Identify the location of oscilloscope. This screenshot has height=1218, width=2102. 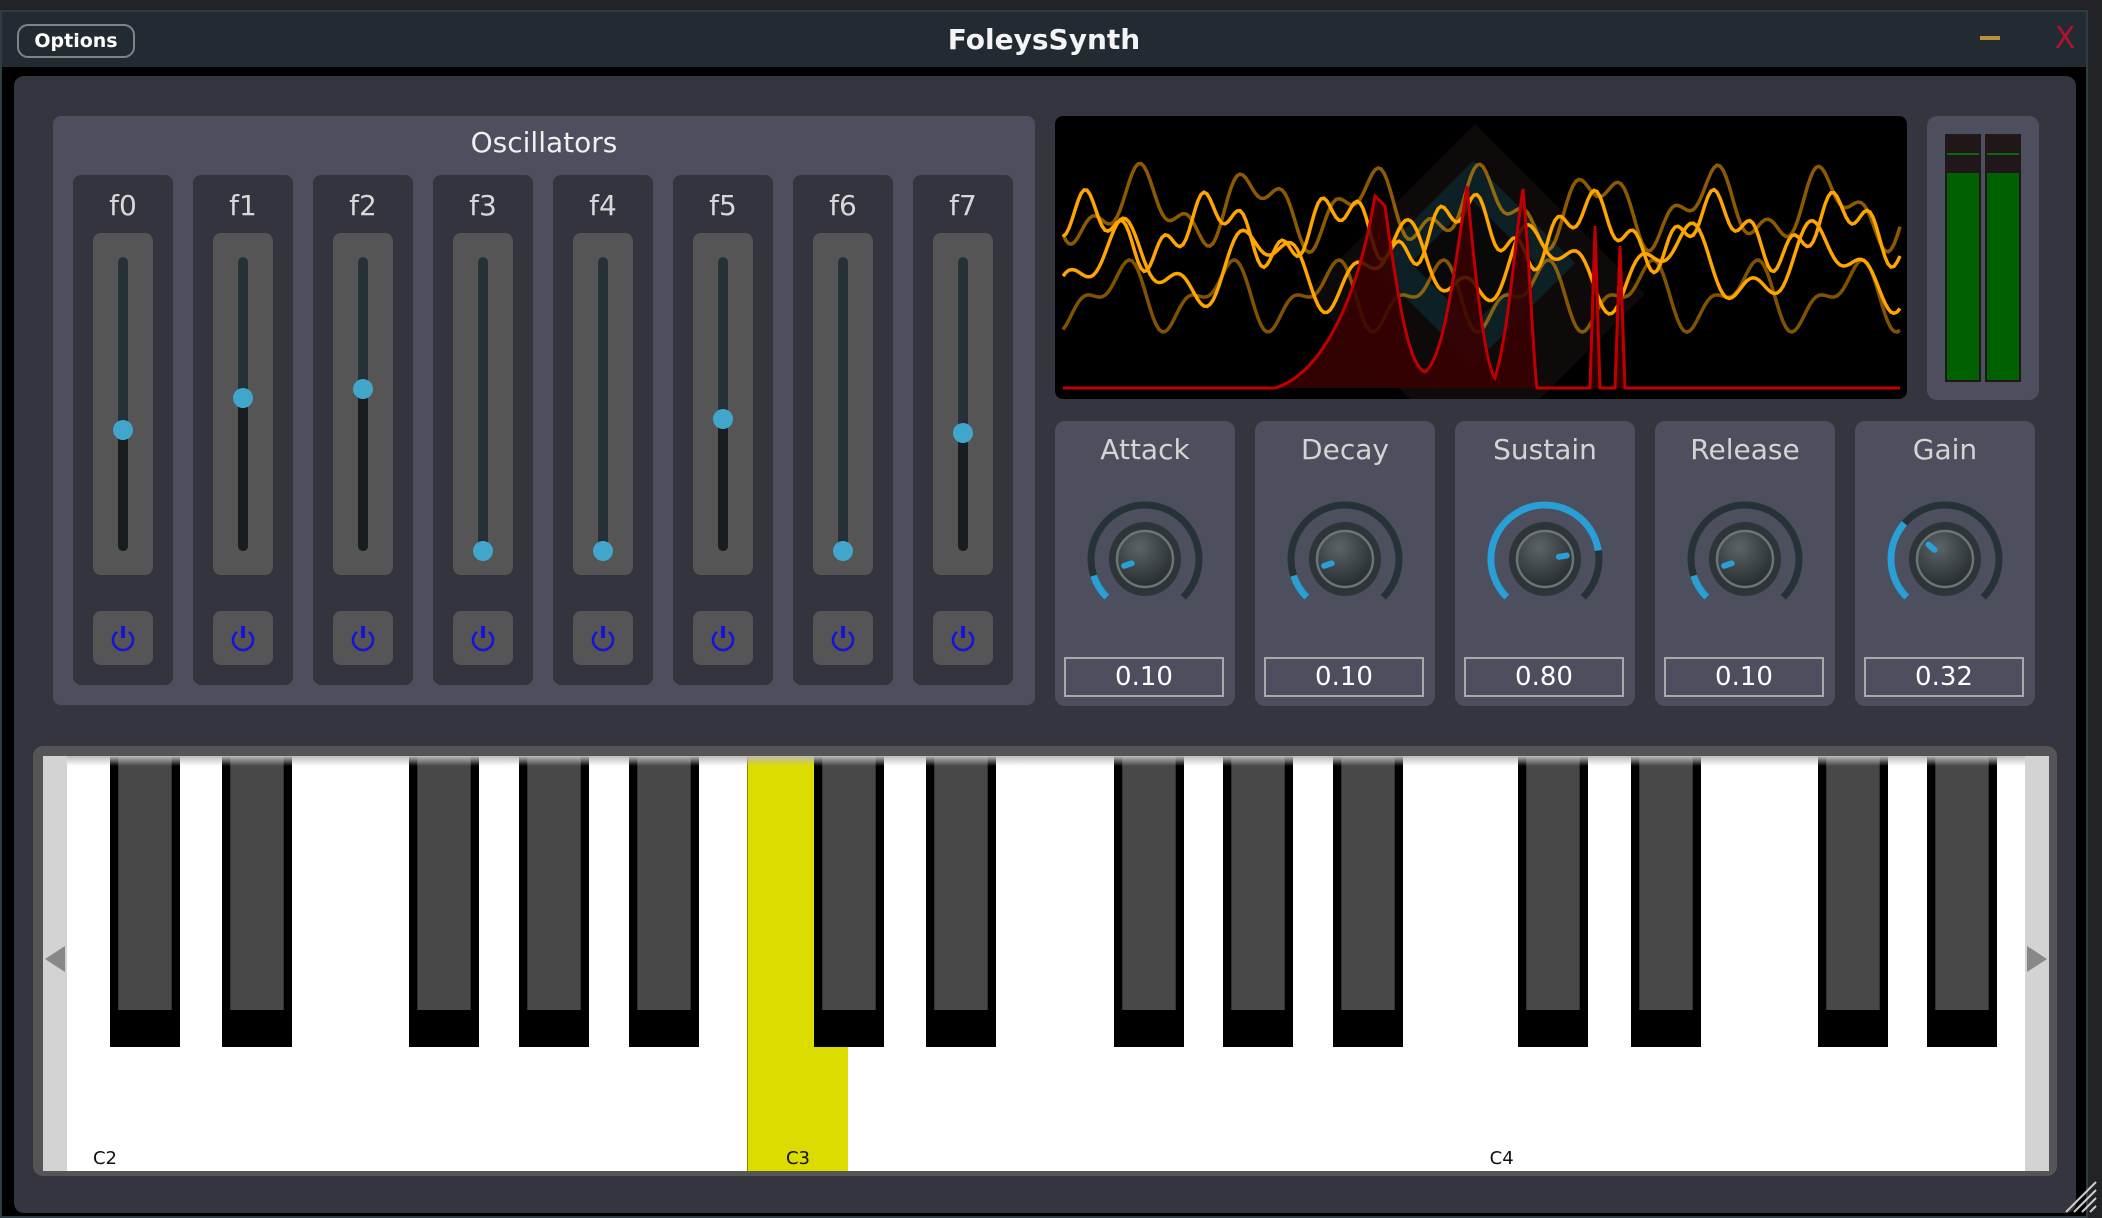
(1481, 257).